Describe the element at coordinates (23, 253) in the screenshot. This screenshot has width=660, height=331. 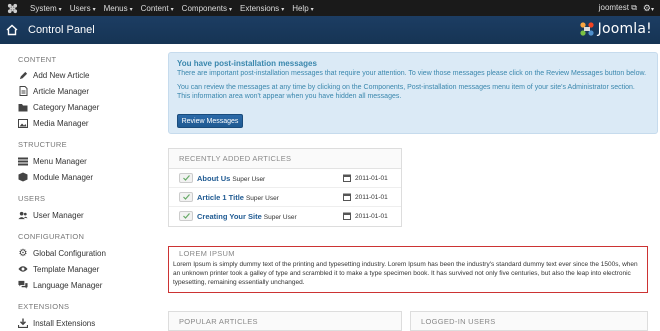
I see `cog-icon: ⚙` at that location.